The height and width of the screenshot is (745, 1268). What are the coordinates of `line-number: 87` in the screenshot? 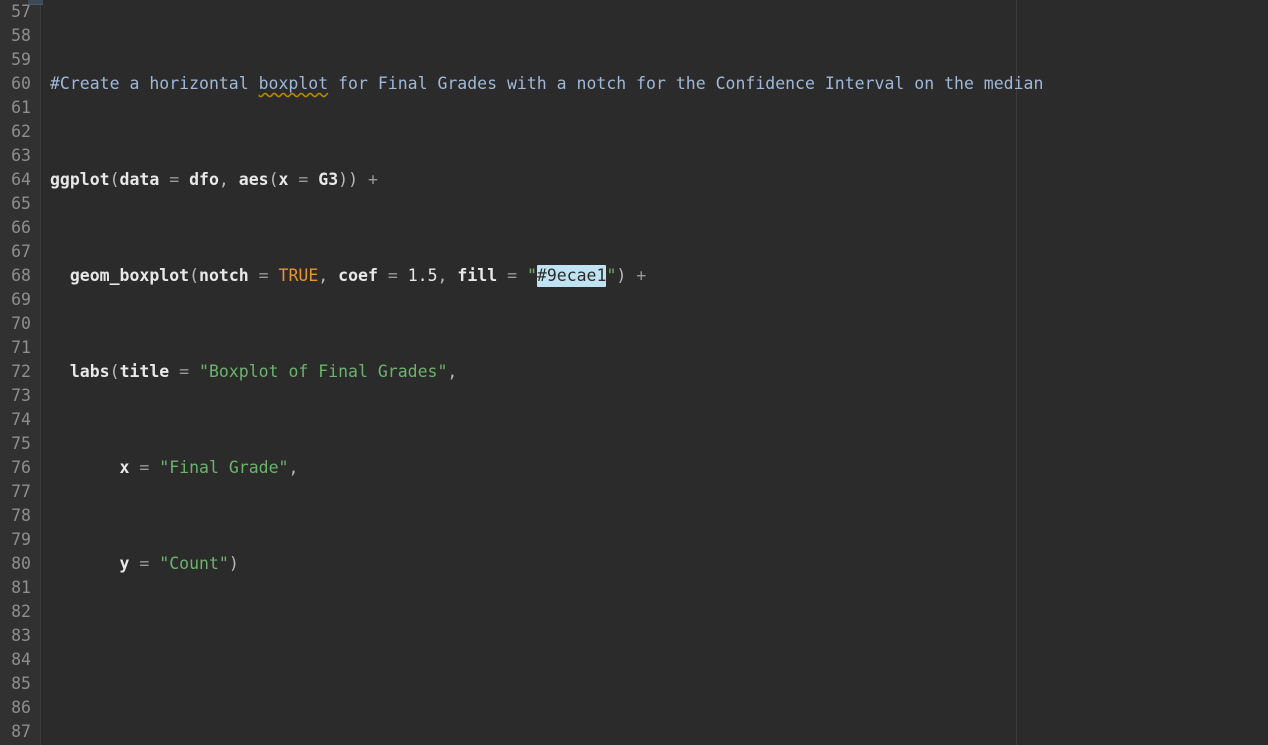 It's located at (21, 731).